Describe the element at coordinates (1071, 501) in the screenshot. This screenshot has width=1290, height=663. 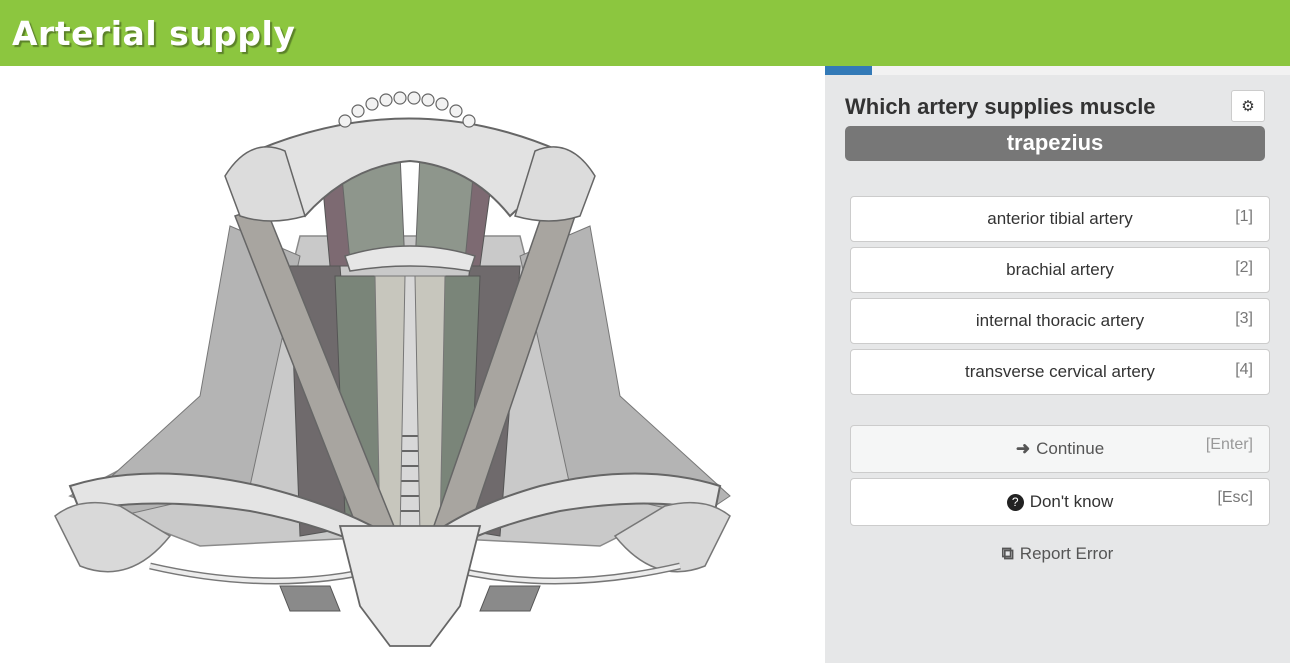
I see `dont-know-label: Don't know` at that location.